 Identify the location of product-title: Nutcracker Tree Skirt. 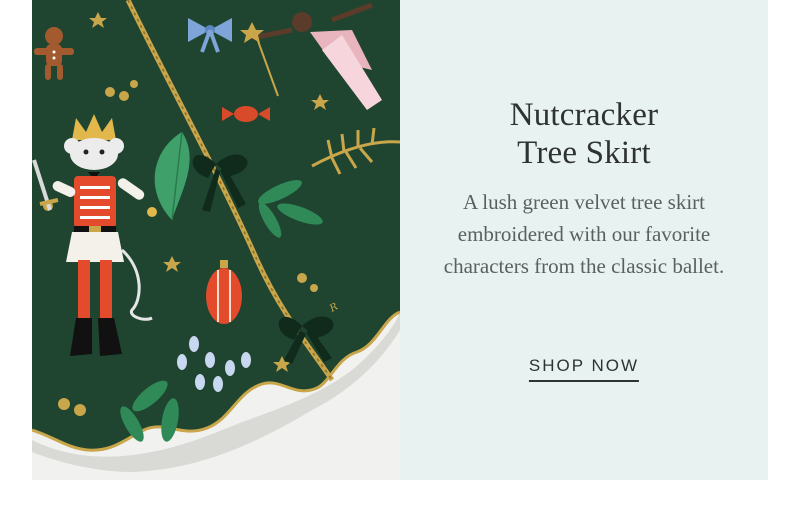
(584, 134).